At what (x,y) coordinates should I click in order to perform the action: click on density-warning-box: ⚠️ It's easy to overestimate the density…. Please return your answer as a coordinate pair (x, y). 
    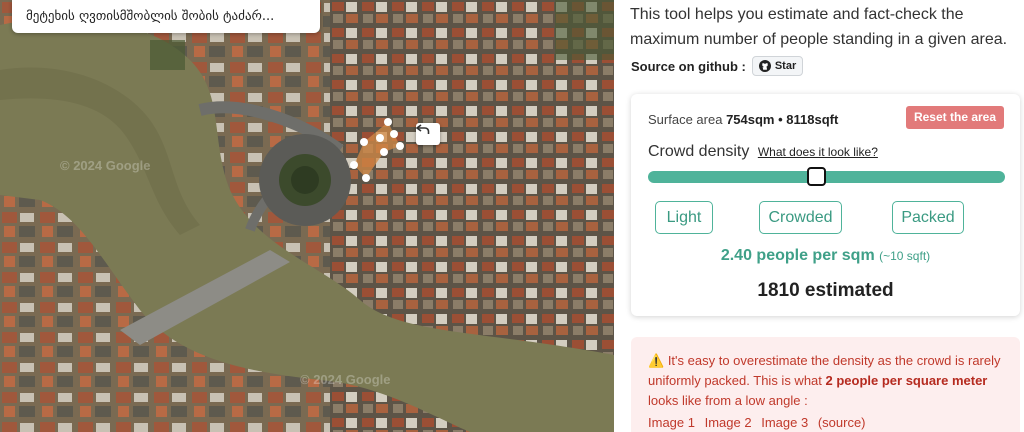
    Looking at the image, I should click on (825, 384).